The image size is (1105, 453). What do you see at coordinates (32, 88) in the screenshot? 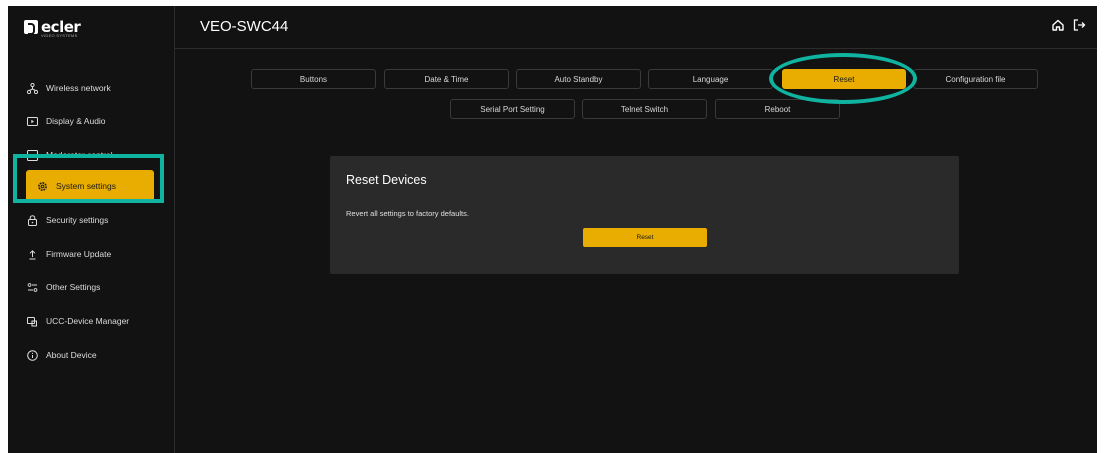
I see `network-icon` at bounding box center [32, 88].